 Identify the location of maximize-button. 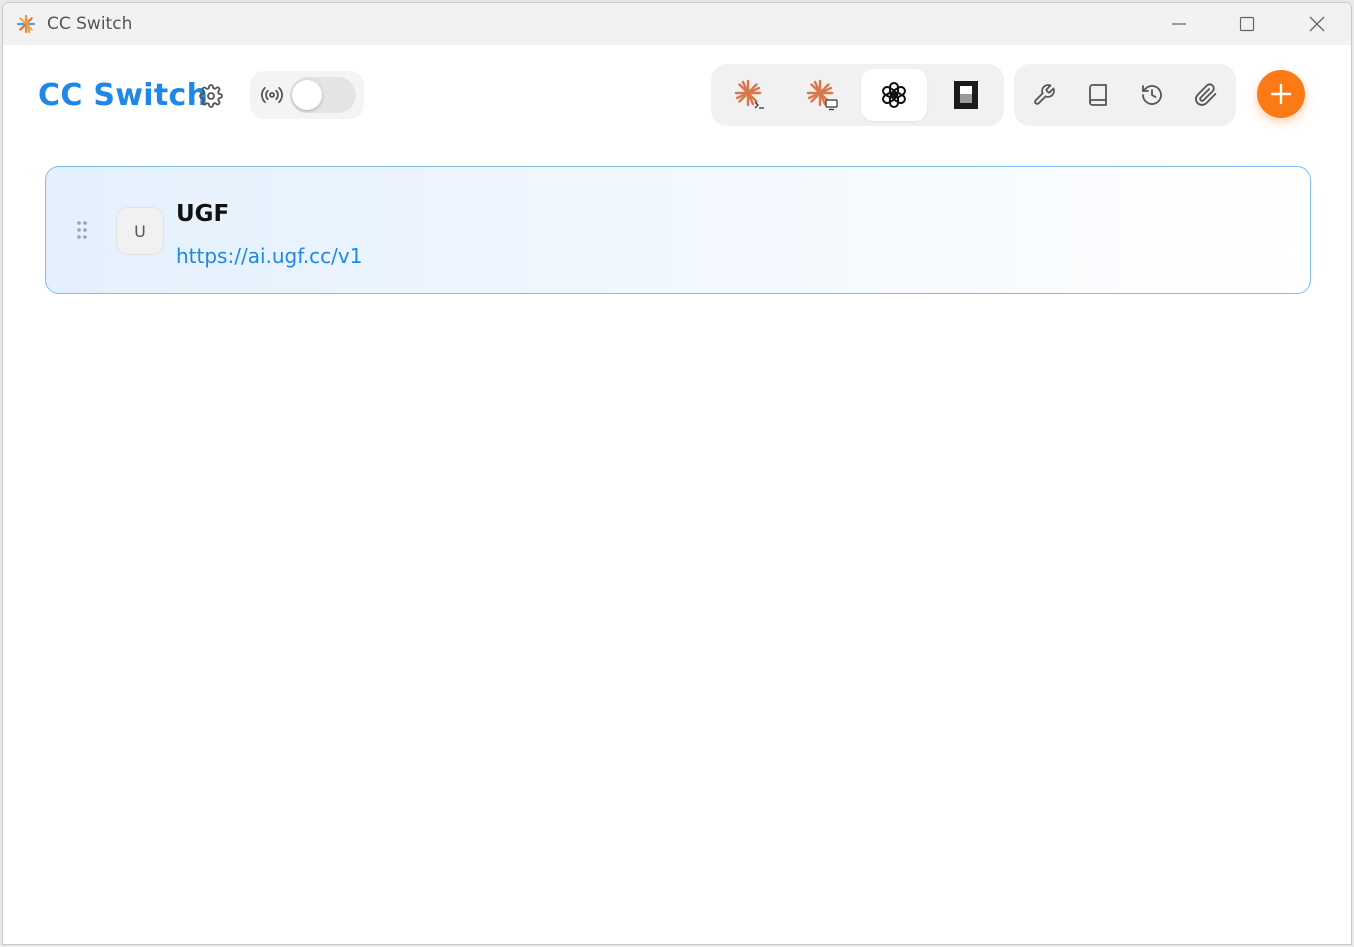
(1247, 24).